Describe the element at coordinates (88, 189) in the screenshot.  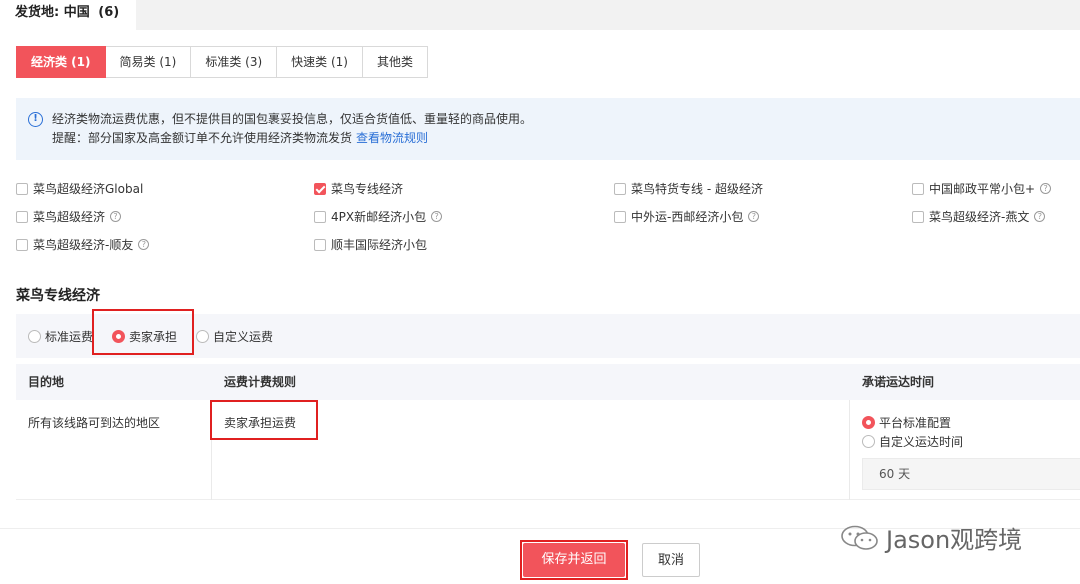
I see `service-label: 菜鸟超级经济Global` at that location.